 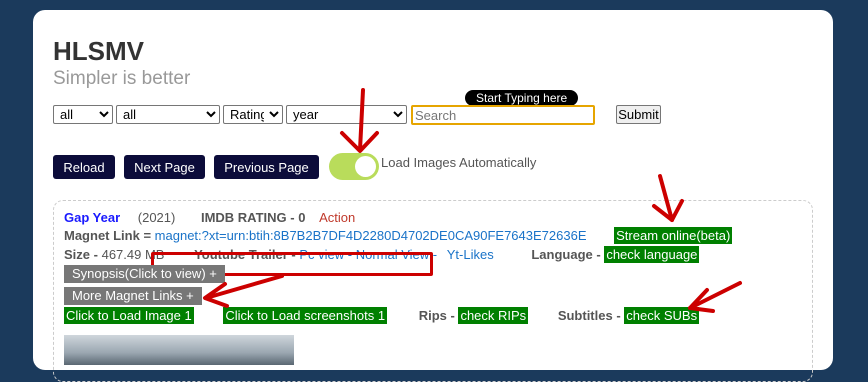 I want to click on rating-select: Rating, so click(x=253, y=114).